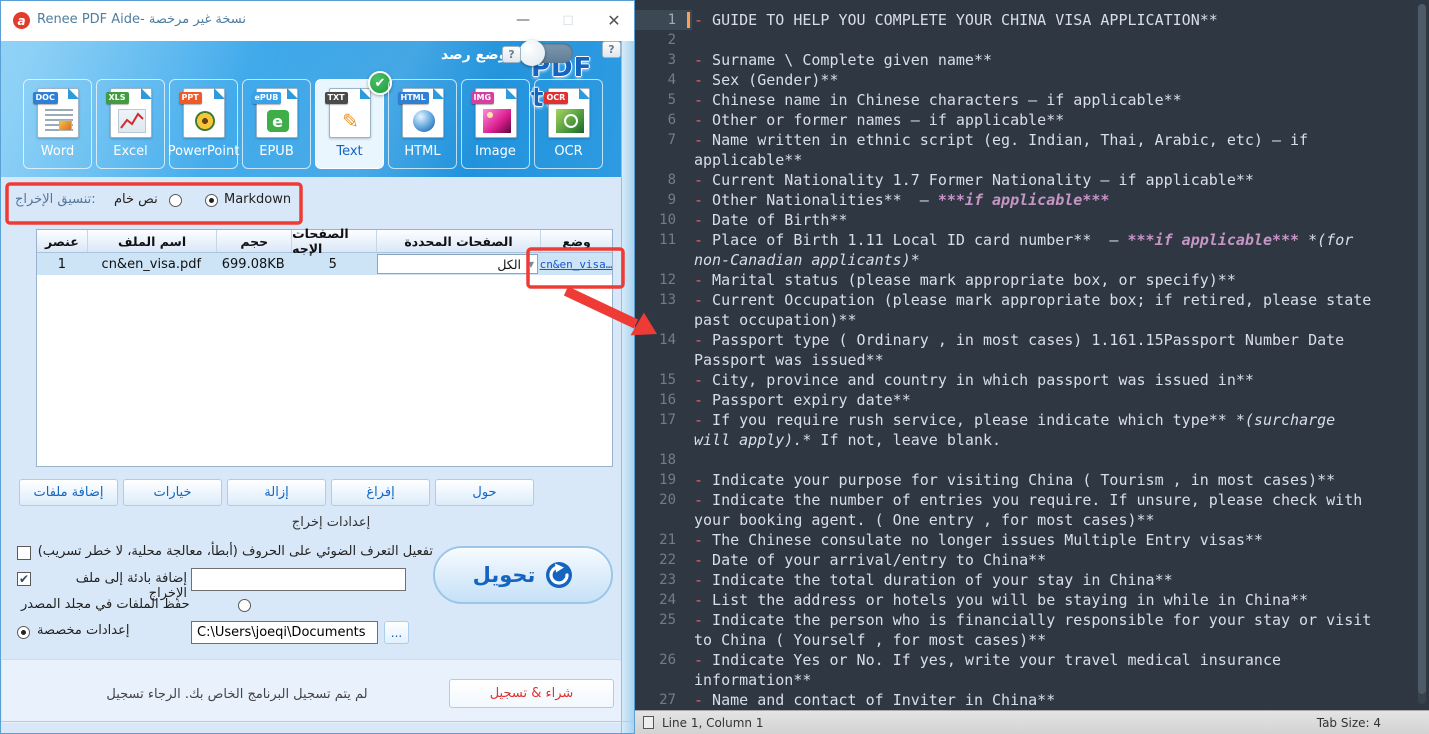  What do you see at coordinates (257, 199) in the screenshot?
I see `markdown-radio-label: Markdown` at bounding box center [257, 199].